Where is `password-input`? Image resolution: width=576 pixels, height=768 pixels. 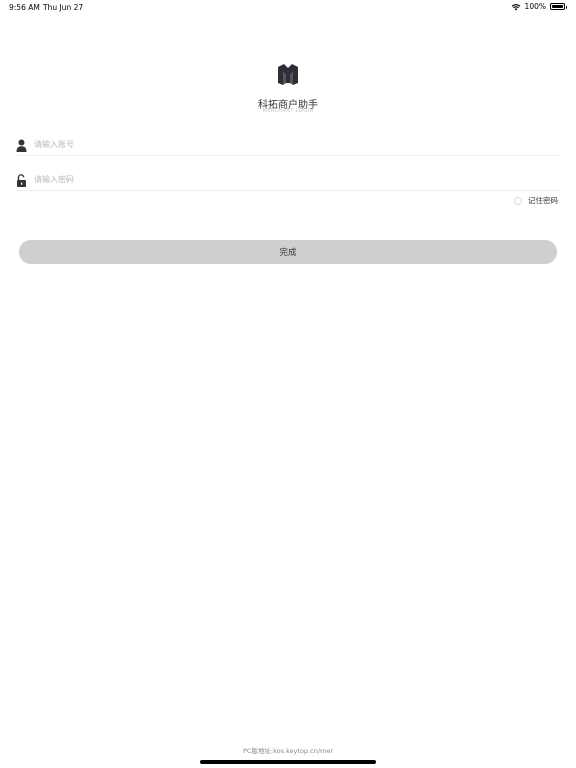 password-input is located at coordinates (284, 179).